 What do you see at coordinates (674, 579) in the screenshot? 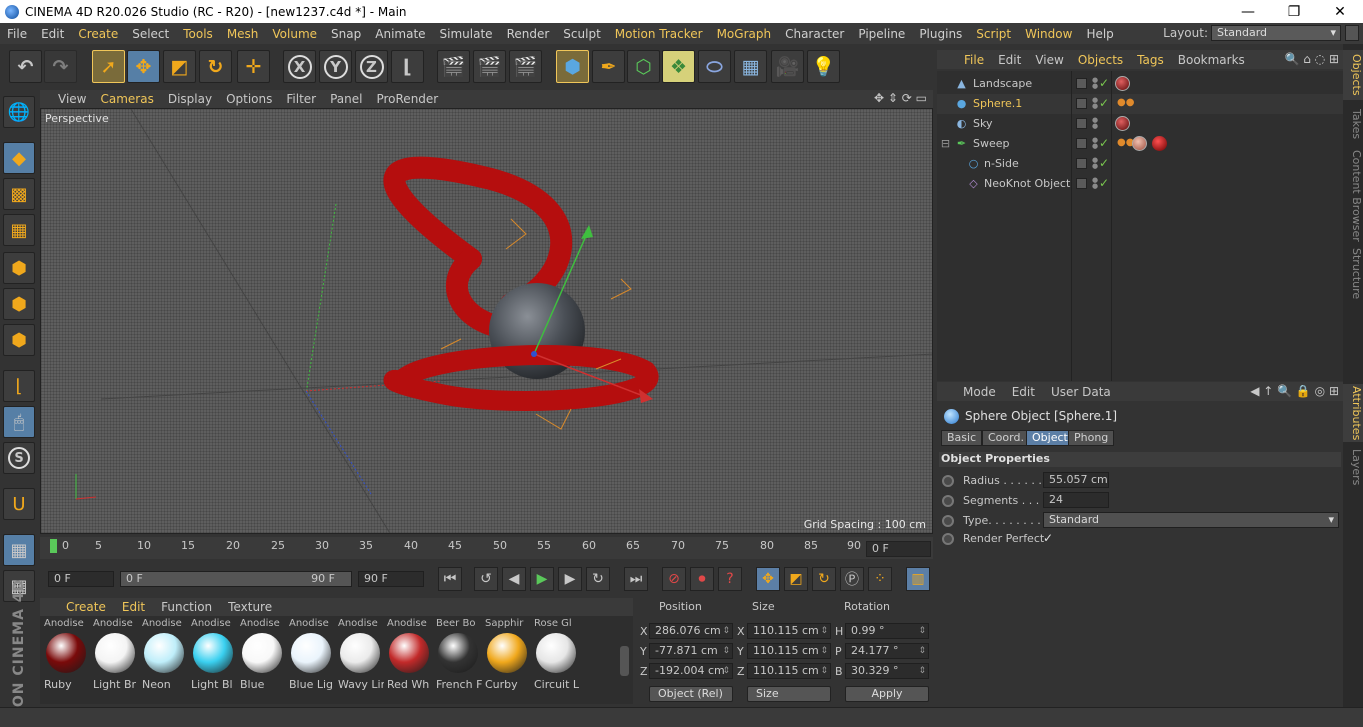
I see `record-active-objects-button: ⊘` at bounding box center [674, 579].